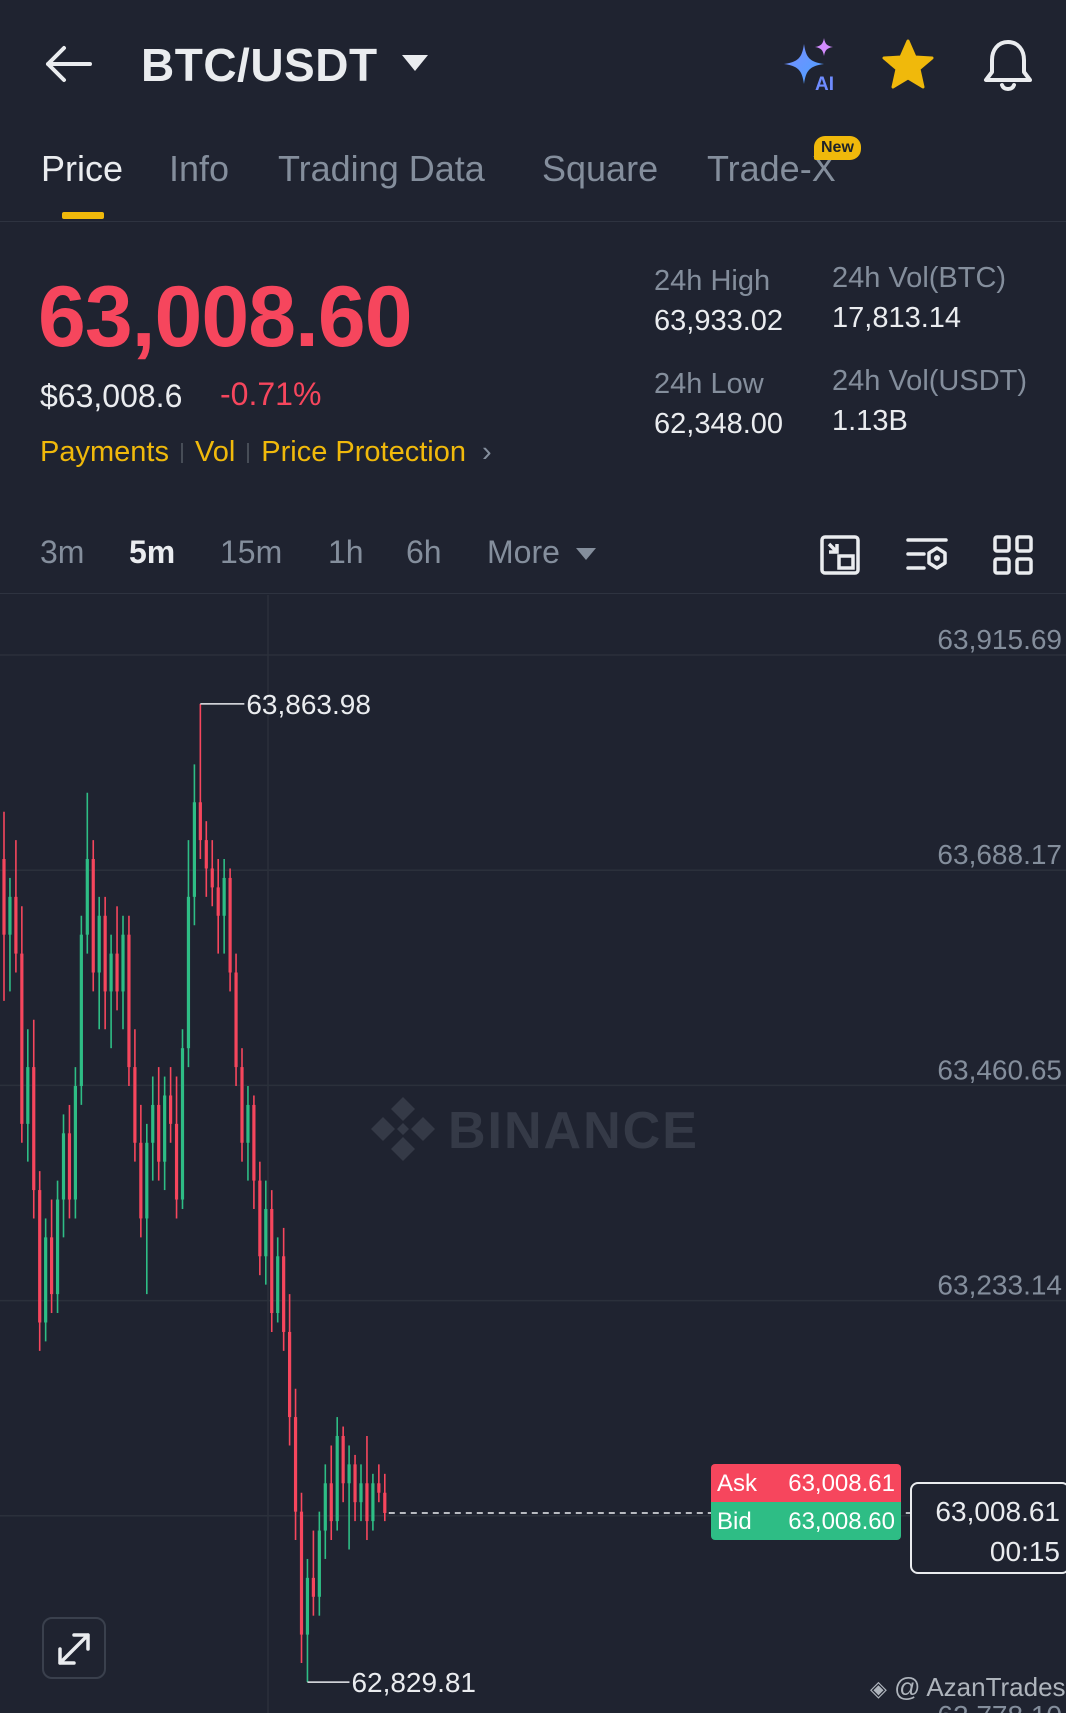  Describe the element at coordinates (251, 552) in the screenshot. I see `interval-15m: 15m` at that location.